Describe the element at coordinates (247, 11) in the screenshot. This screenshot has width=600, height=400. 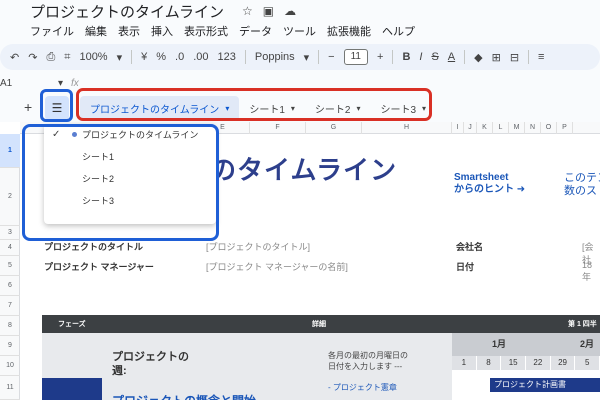
I see `star-icon: ☆` at that location.